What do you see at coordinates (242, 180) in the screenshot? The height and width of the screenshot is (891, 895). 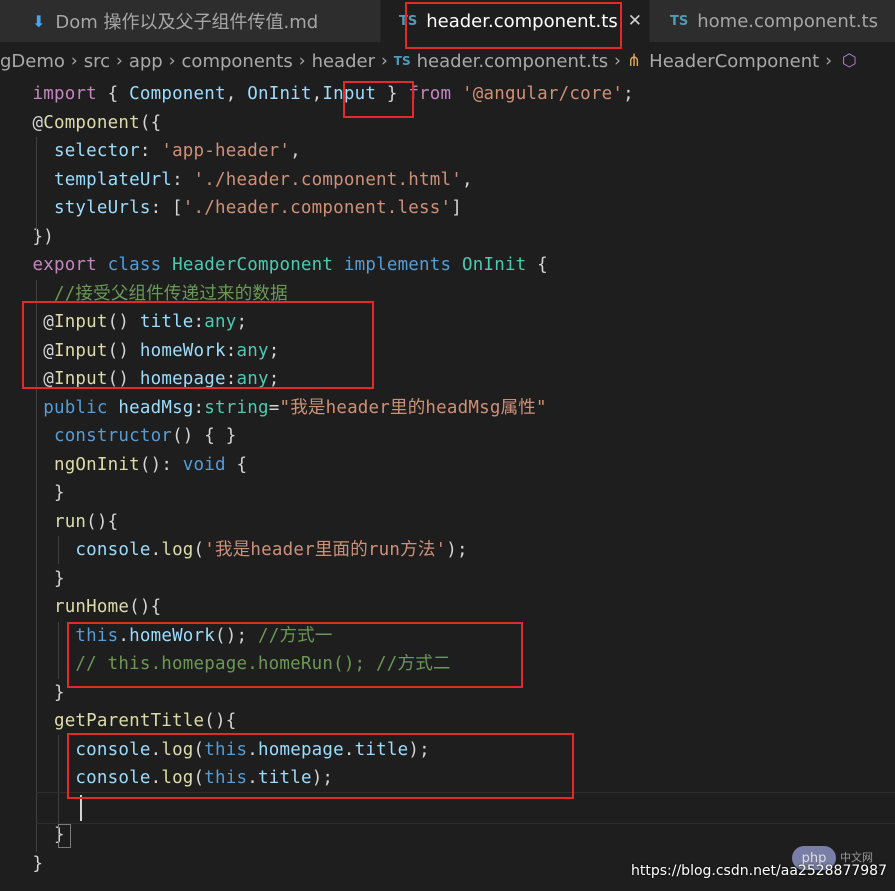 I see `code-line: templateUrl: './header.component.html',` at bounding box center [242, 180].